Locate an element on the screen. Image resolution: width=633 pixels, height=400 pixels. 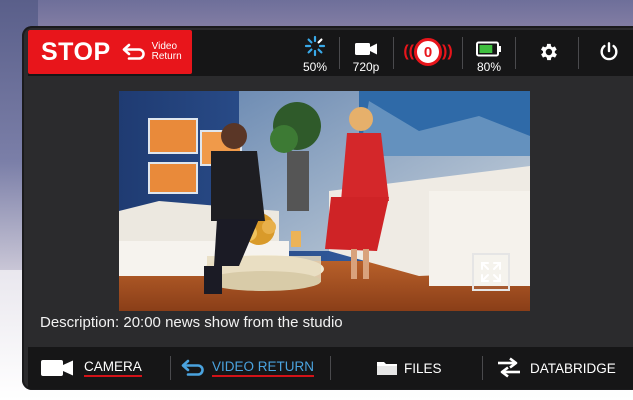
recording-wave-right-icon: )) is located at coordinates (447, 51).